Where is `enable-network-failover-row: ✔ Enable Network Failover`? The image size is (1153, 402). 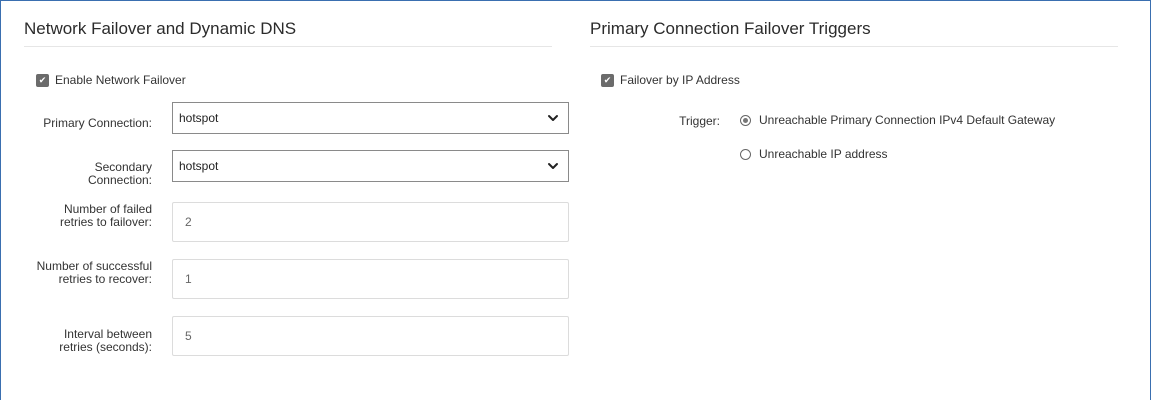
enable-network-failover-row: ✔ Enable Network Failover is located at coordinates (111, 80).